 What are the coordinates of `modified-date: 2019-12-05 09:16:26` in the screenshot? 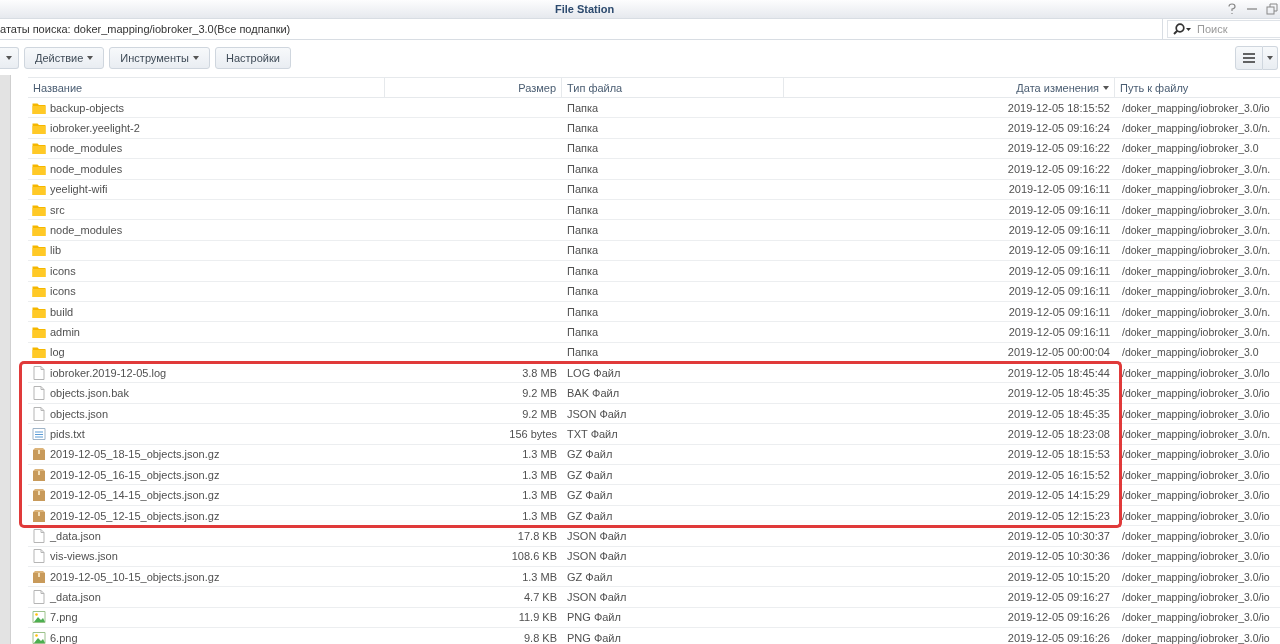 It's located at (1058, 637).